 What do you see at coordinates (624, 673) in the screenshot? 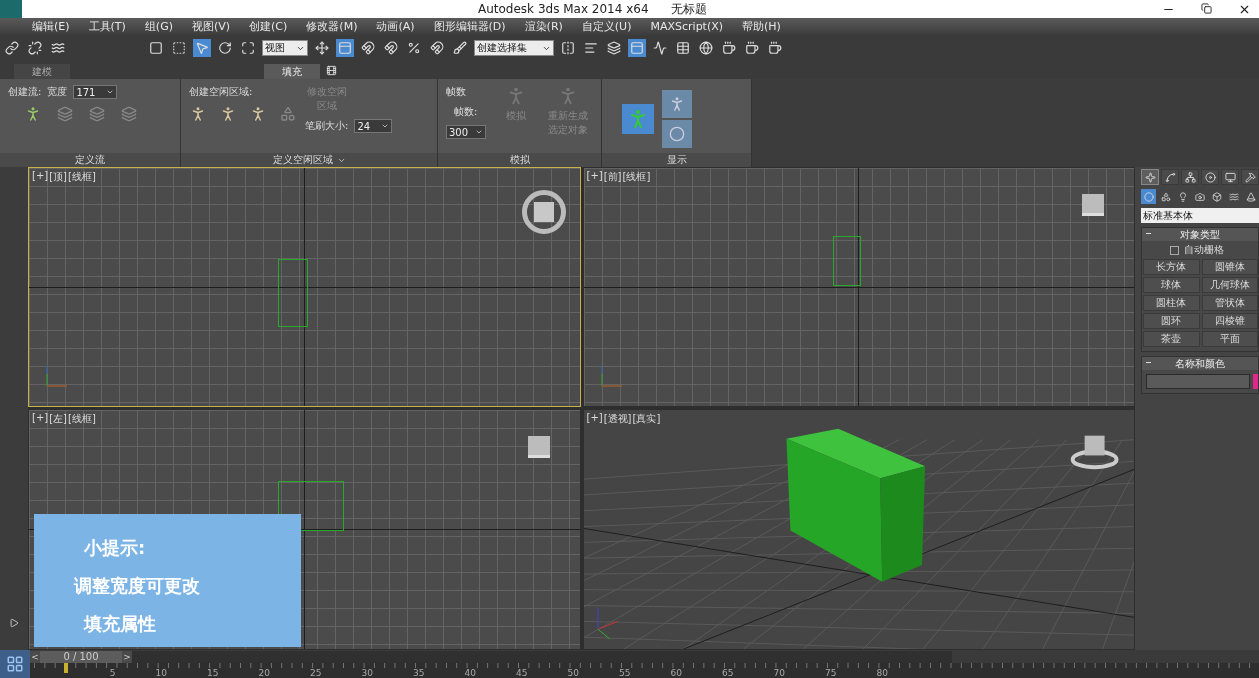
I see `frame-number: 55` at bounding box center [624, 673].